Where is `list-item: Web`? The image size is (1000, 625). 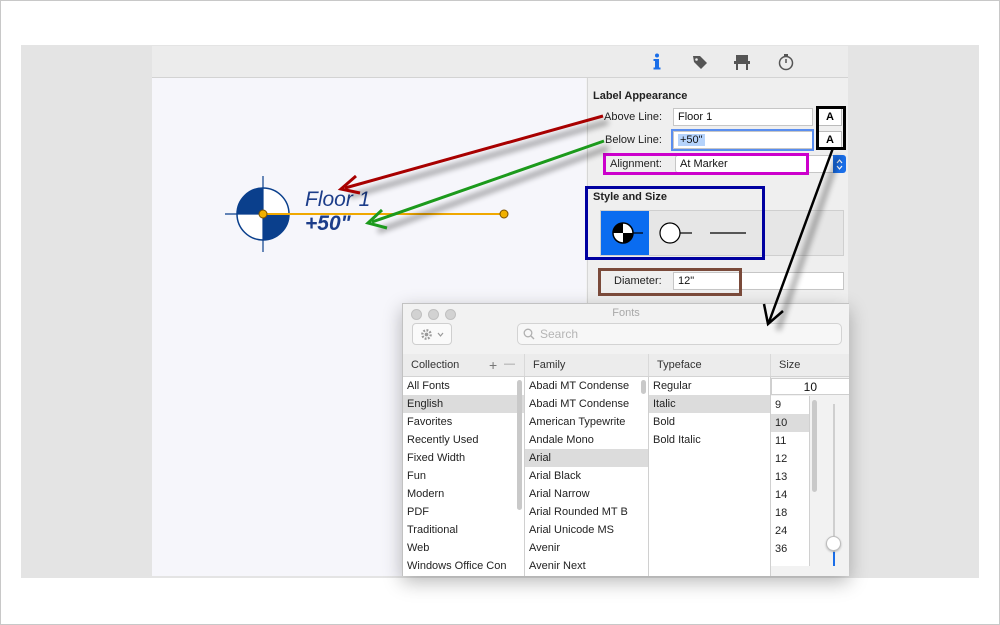 list-item: Web is located at coordinates (463, 548).